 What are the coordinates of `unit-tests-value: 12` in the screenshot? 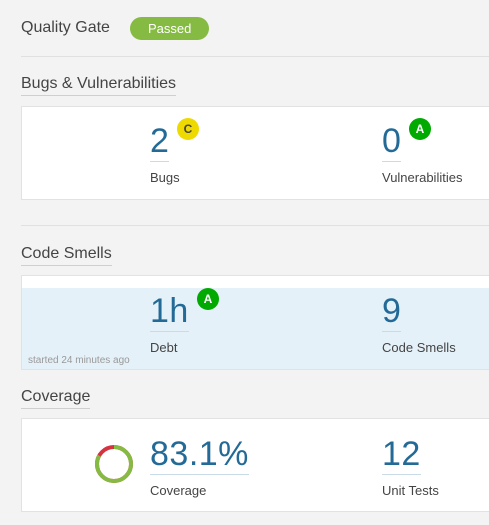 It's located at (401, 454).